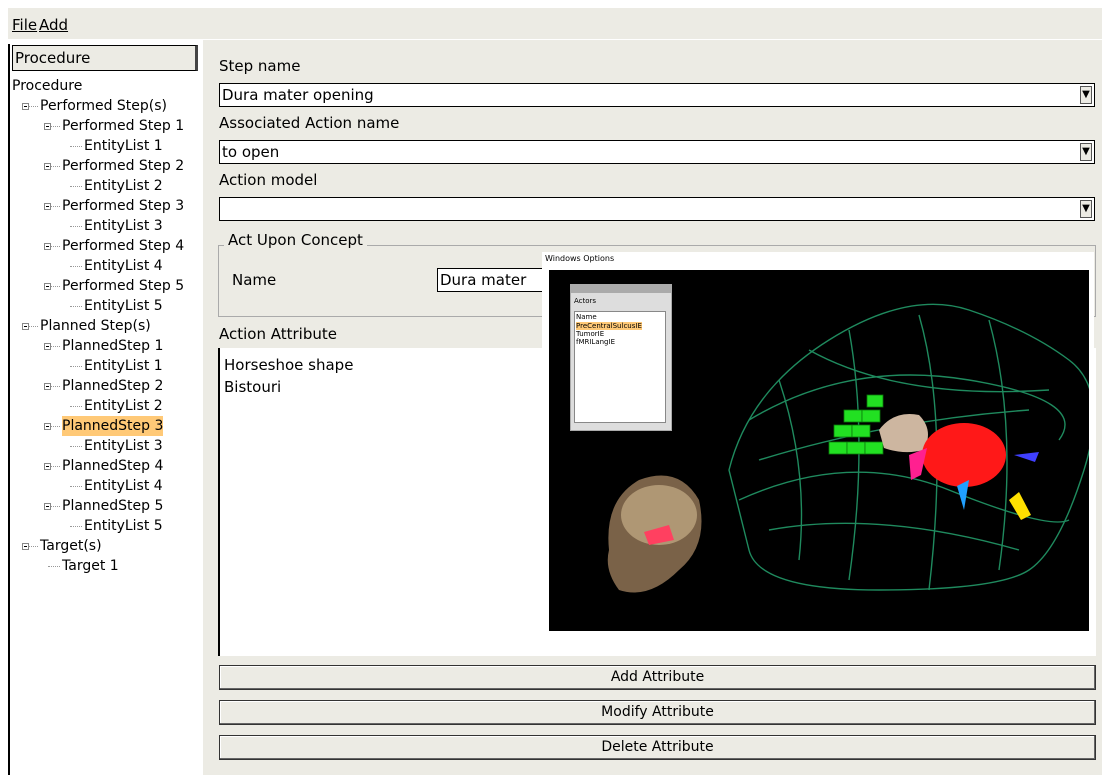  I want to click on viewer-menu: Windows Options, so click(580, 258).